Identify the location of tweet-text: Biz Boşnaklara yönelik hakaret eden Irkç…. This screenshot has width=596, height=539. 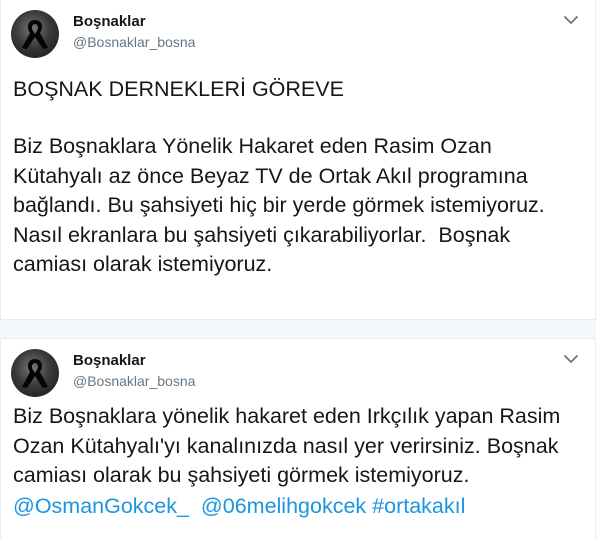
(287, 445).